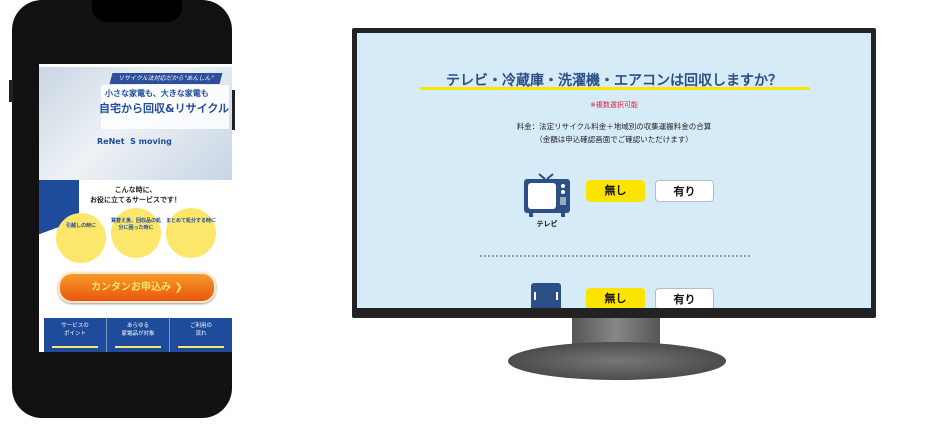  What do you see at coordinates (614, 126) in the screenshot?
I see `fee-line-1: 料金：法定リサイクル料金＋地域別の収集運搬料金の合算` at bounding box center [614, 126].